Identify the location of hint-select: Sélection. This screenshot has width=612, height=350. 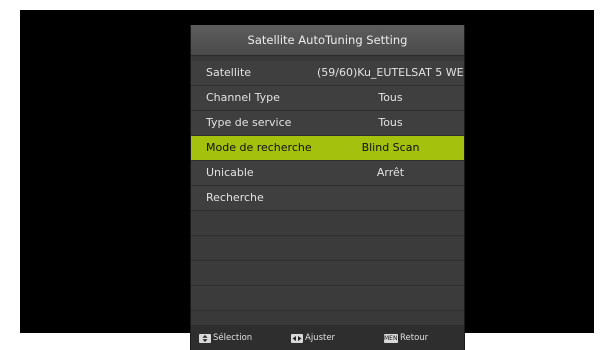
(225, 338).